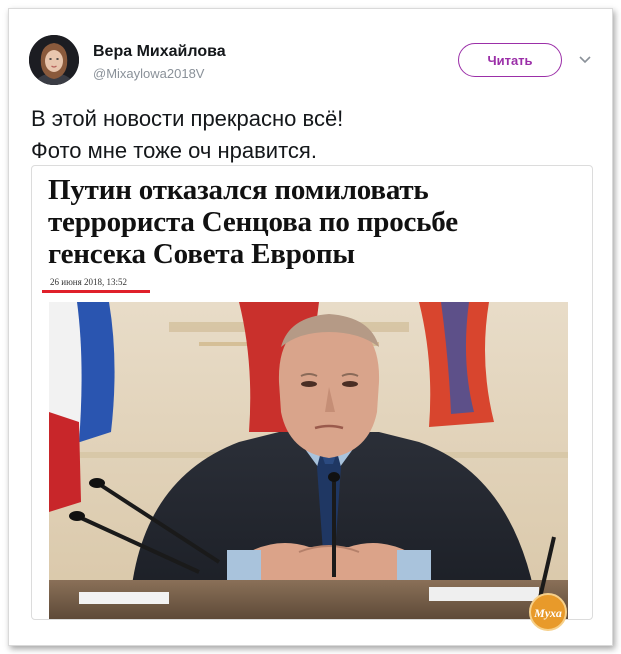 This screenshot has width=621, height=654. Describe the element at coordinates (159, 52) in the screenshot. I see `author-name: Вера Михайлова` at that location.